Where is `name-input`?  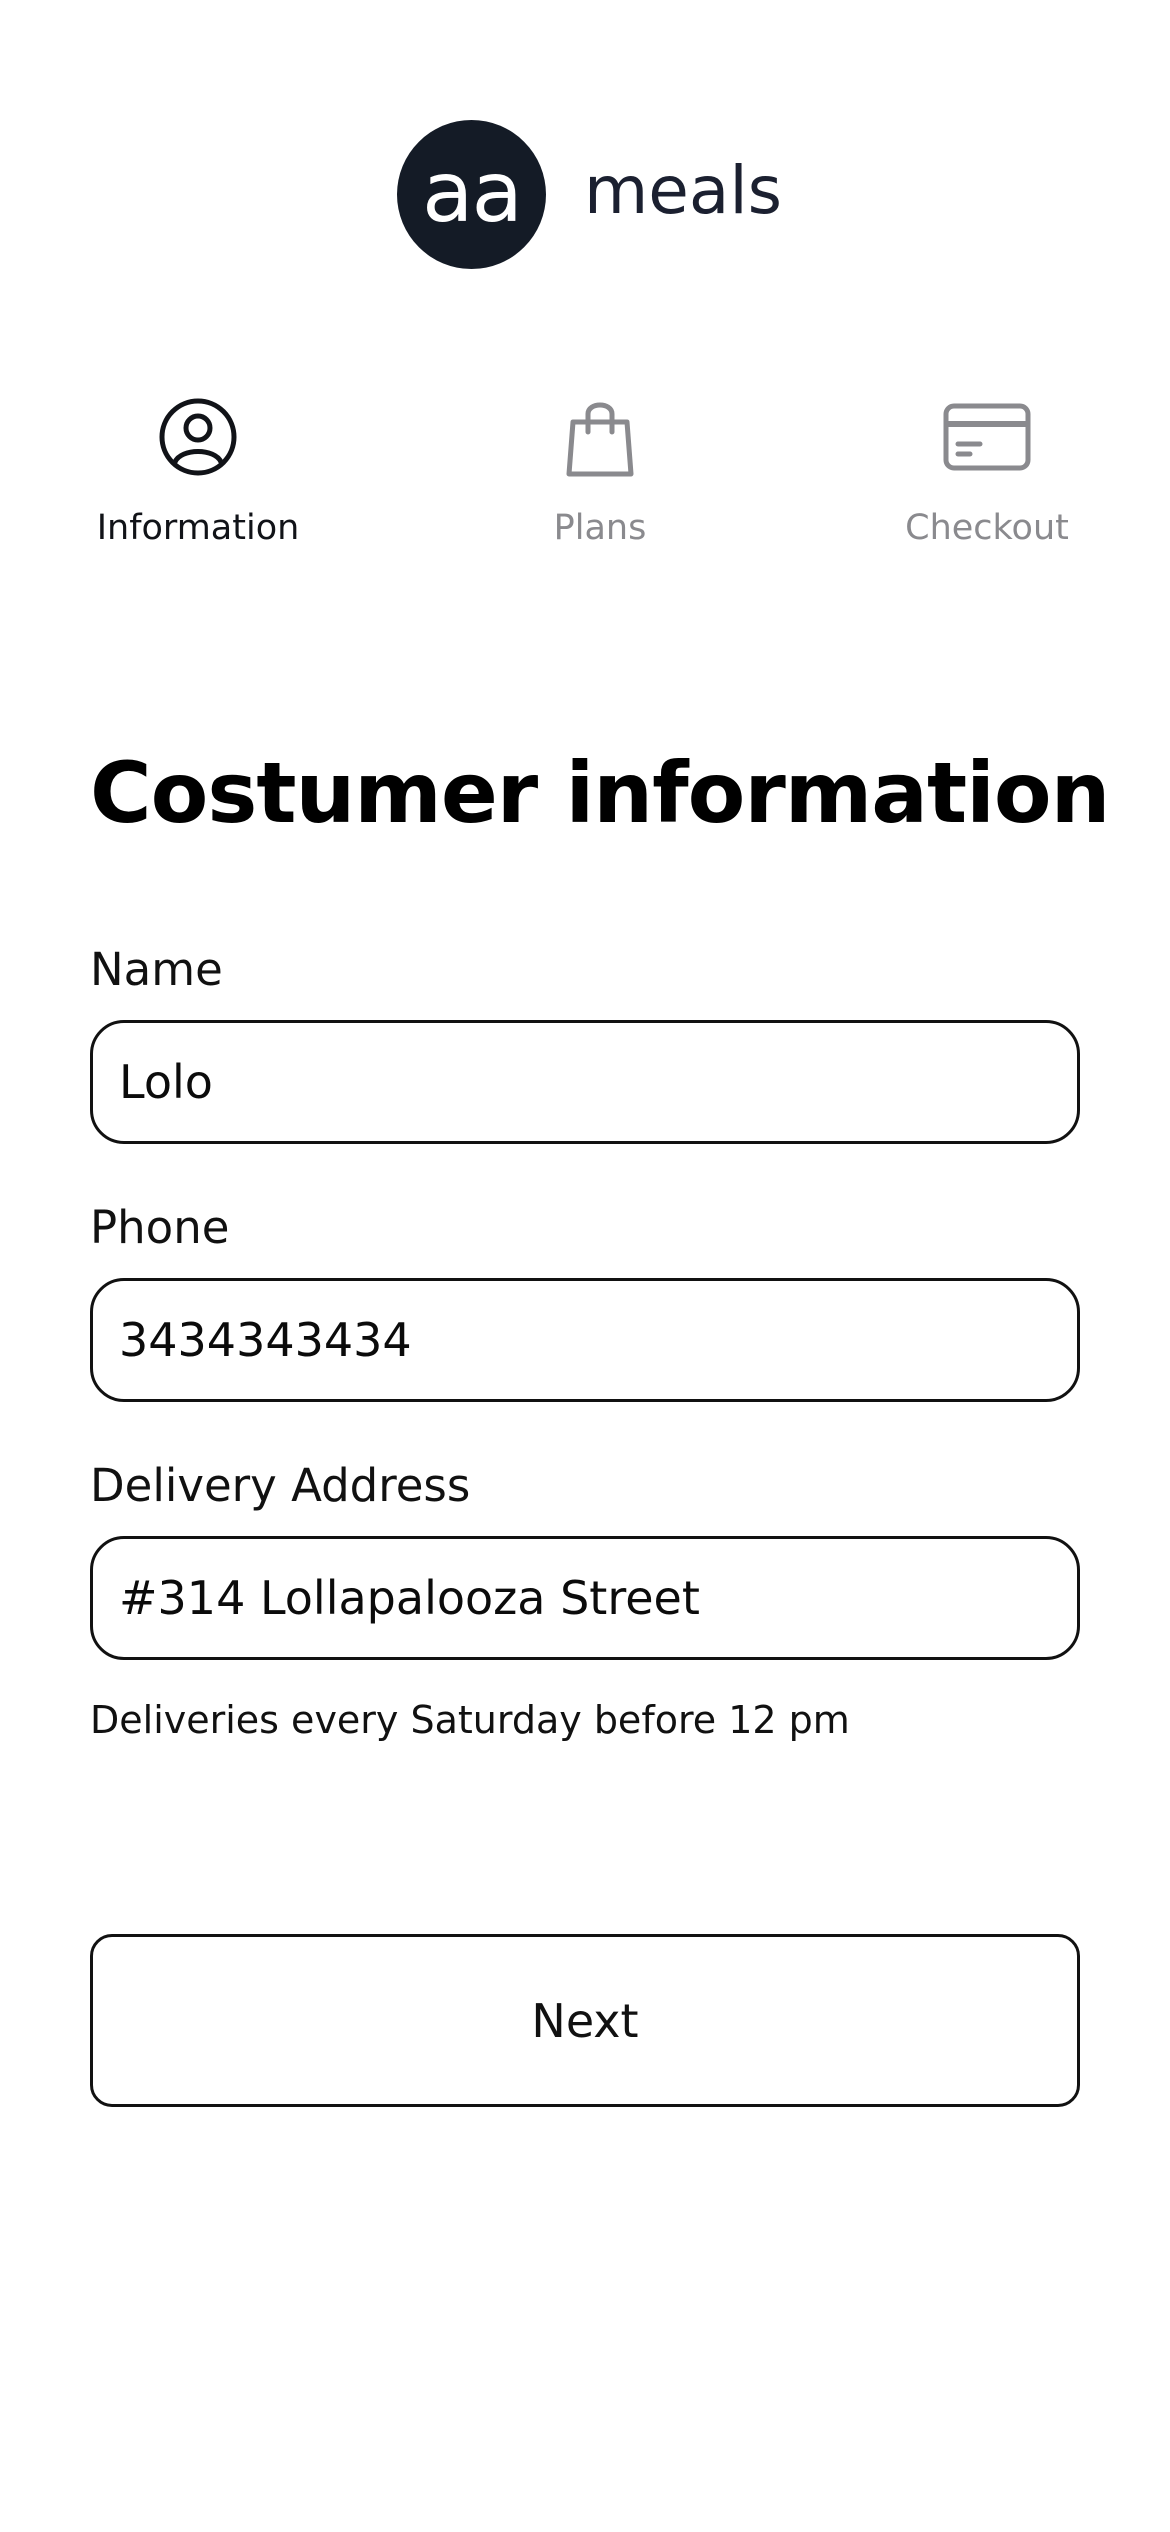
name-input is located at coordinates (585, 1082).